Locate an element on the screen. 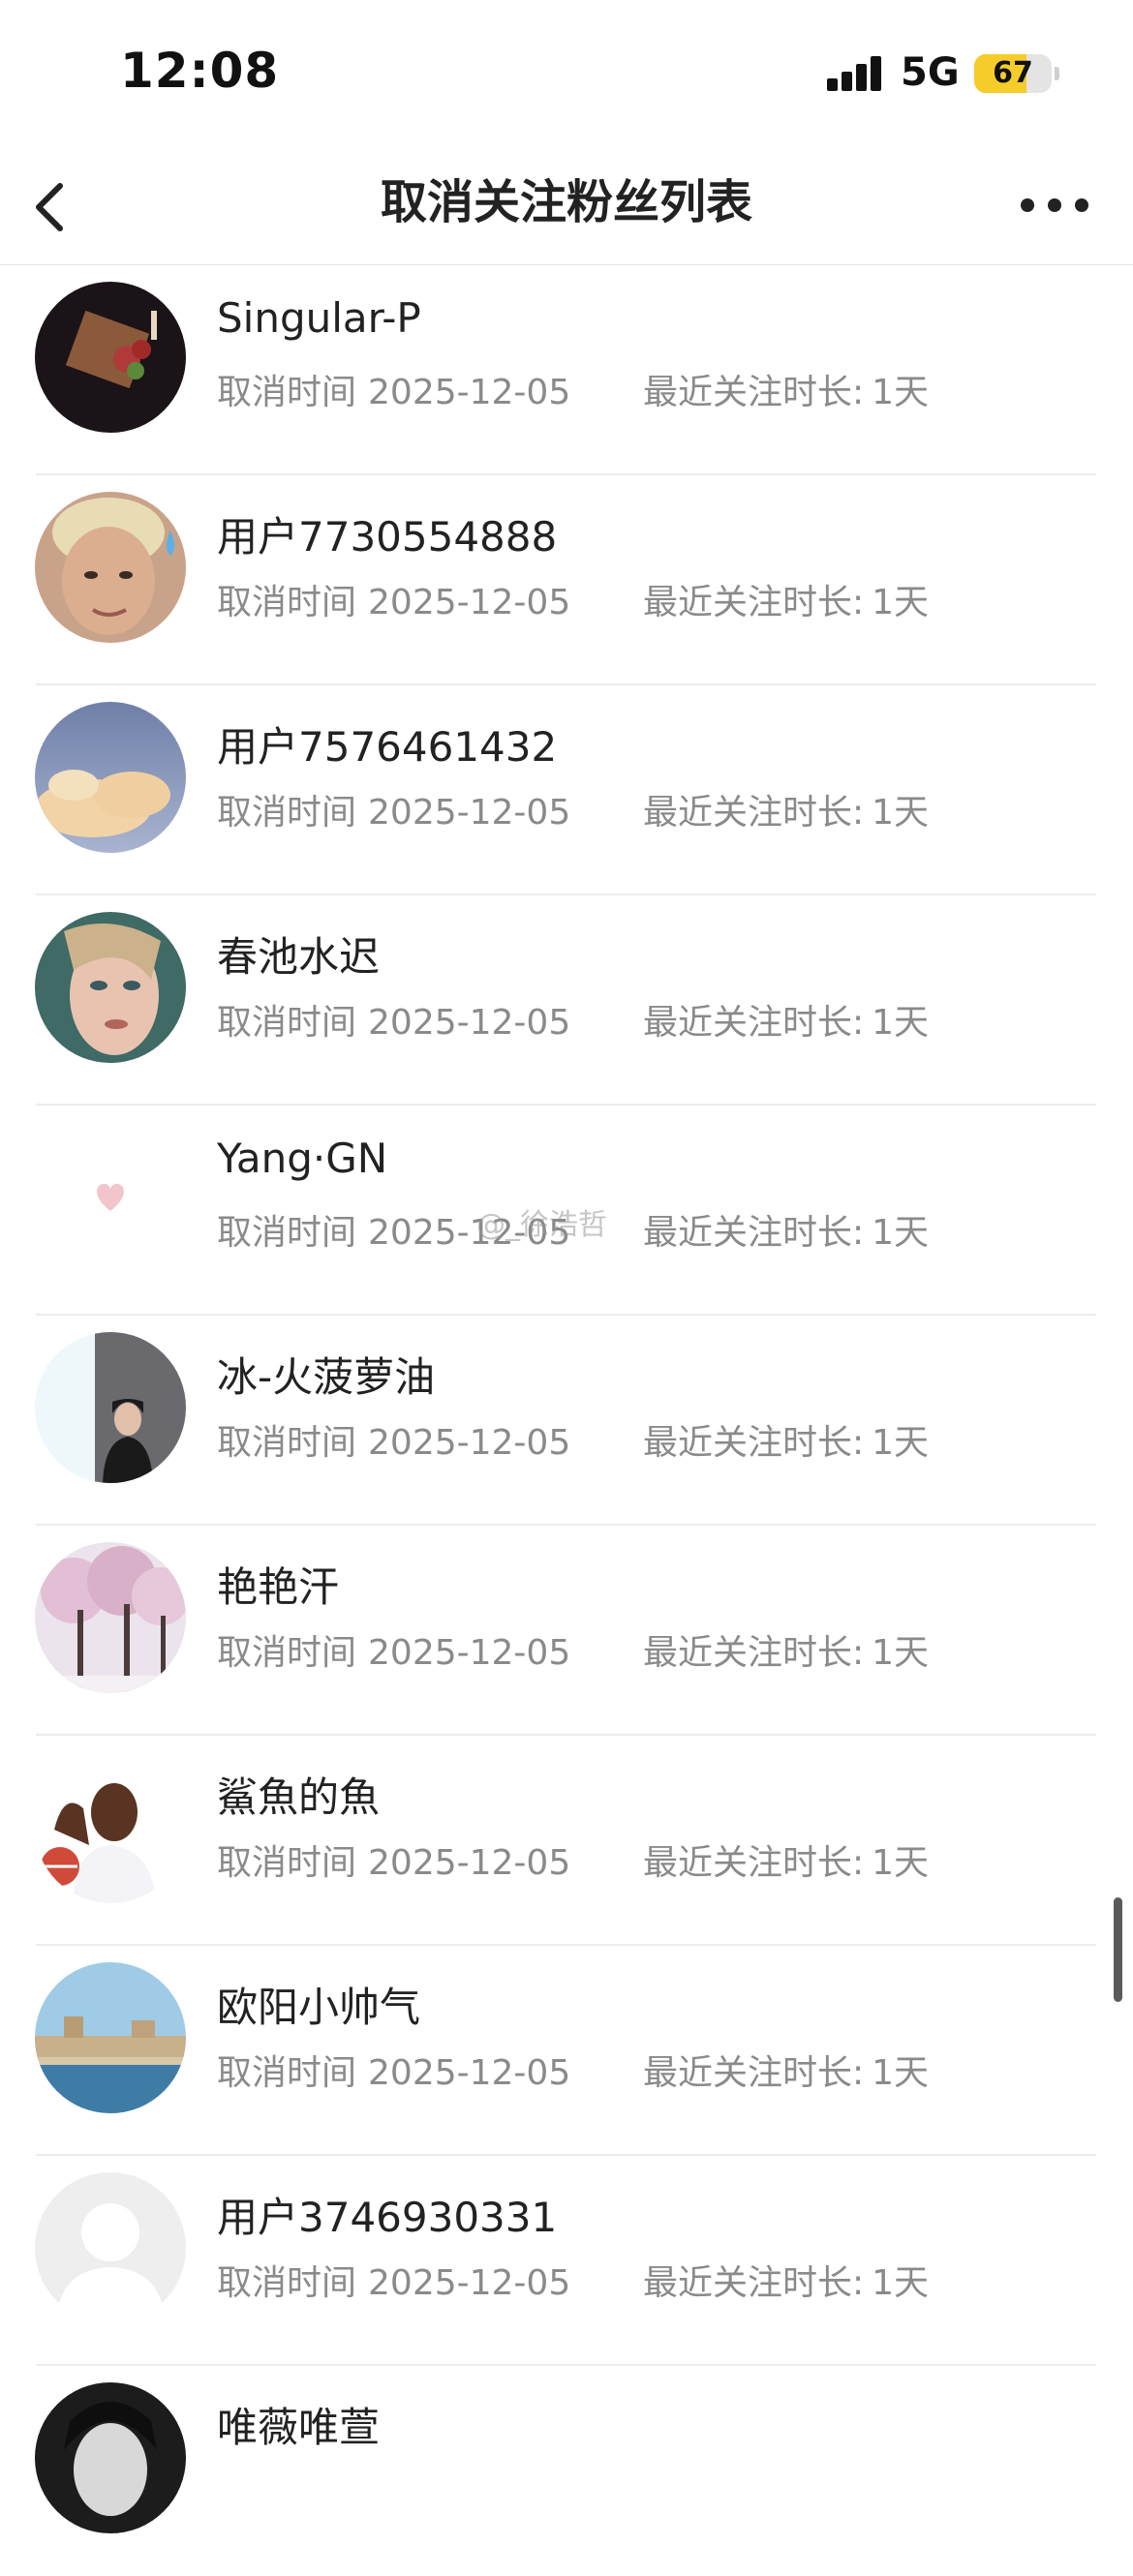 This screenshot has height=2576, width=1133. basketball-player-image is located at coordinates (110, 1828).